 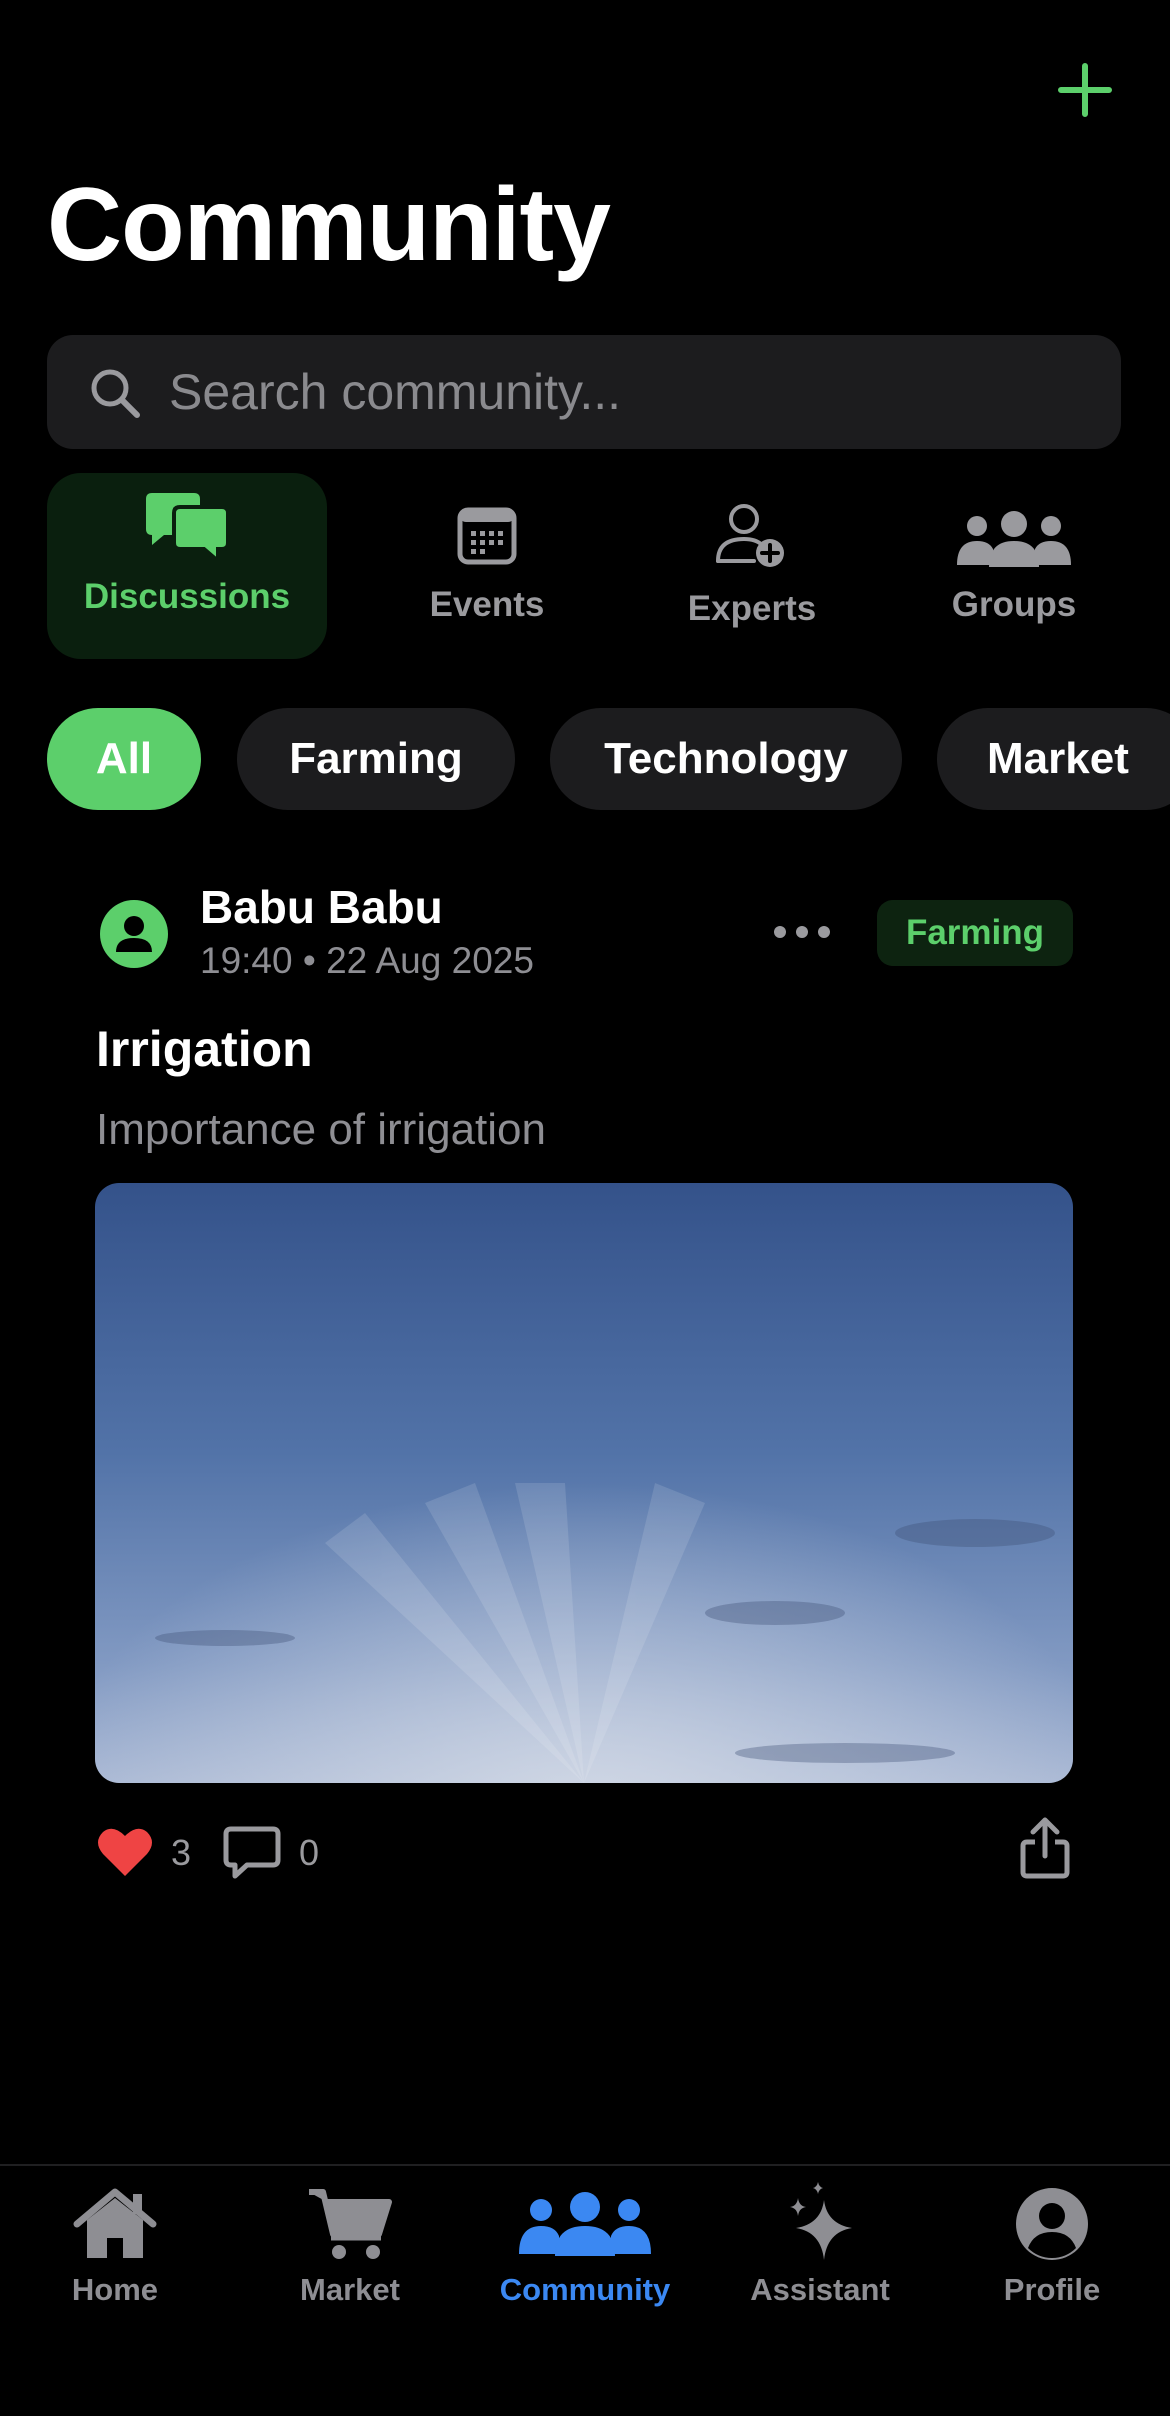 I want to click on add-post-button, so click(x=1085, y=90).